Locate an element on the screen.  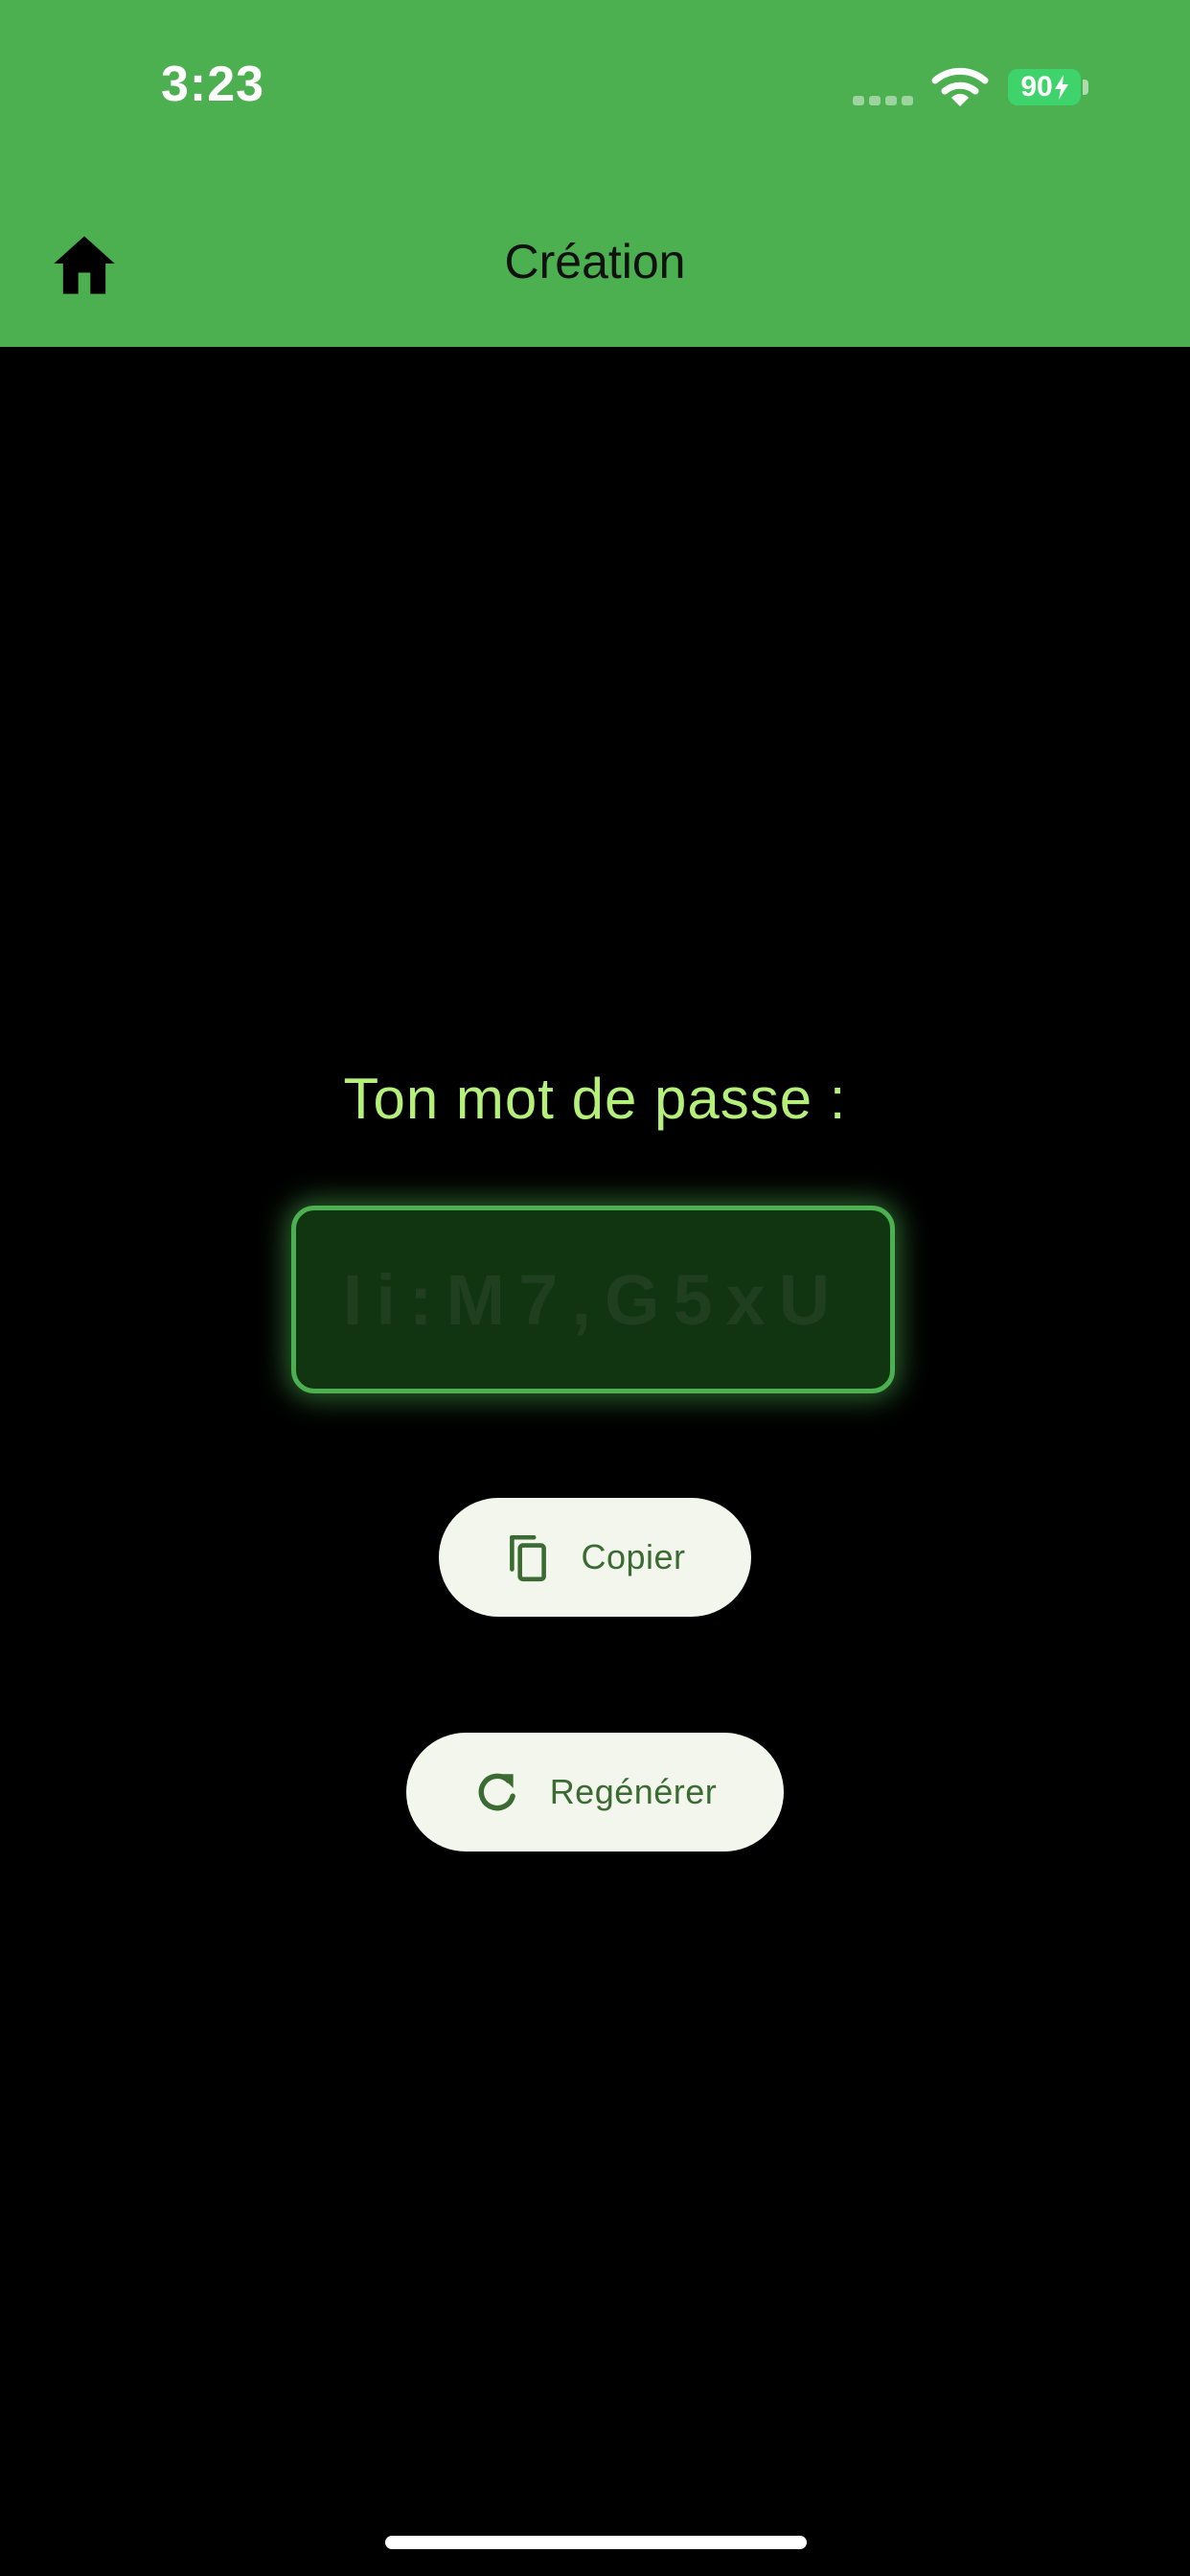
password-display: Ii:M7,G5xU is located at coordinates (593, 1299).